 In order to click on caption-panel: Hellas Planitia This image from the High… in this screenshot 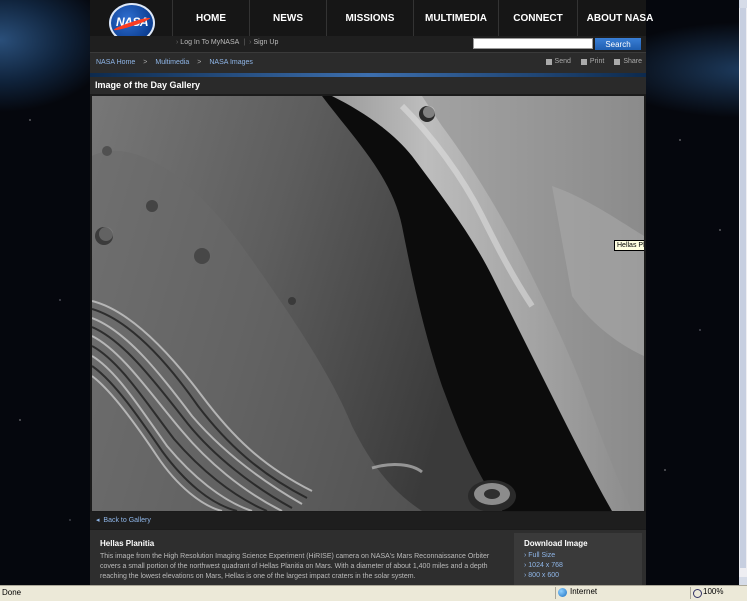, I will do `click(368, 557)`.